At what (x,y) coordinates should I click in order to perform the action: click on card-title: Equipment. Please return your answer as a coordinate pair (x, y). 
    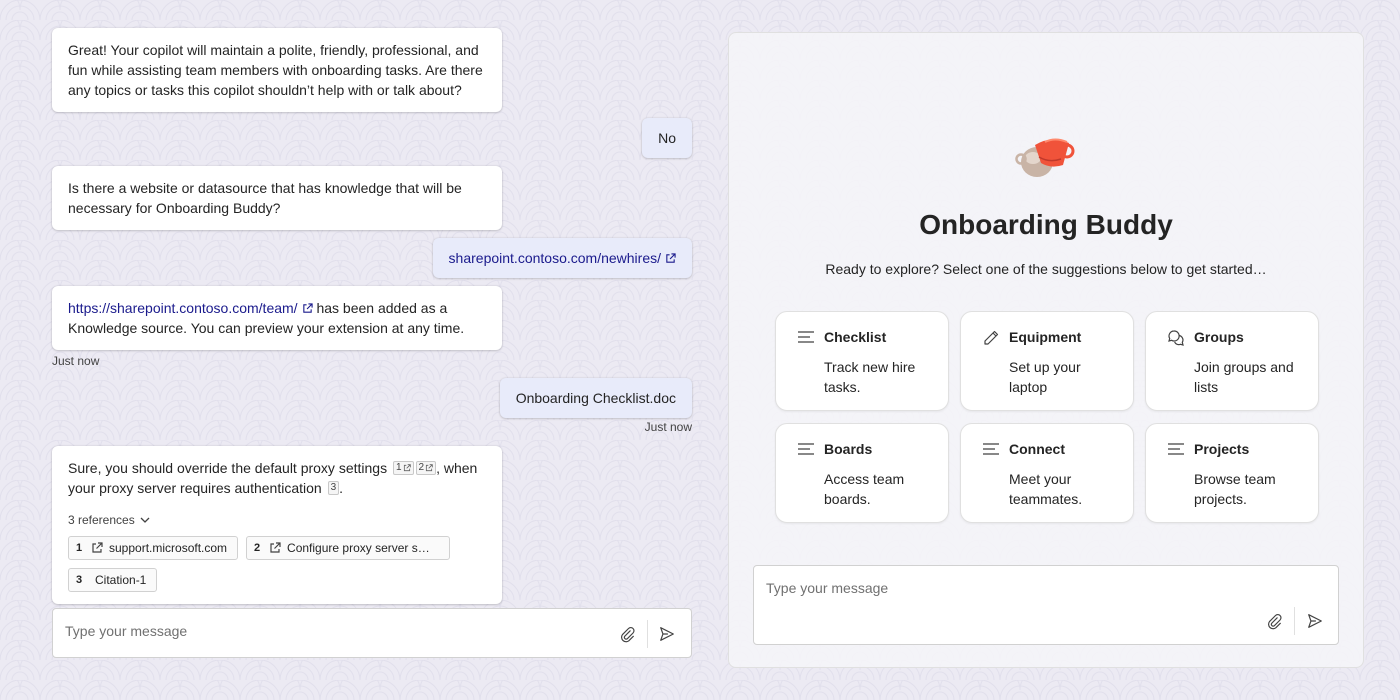
    Looking at the image, I should click on (1045, 337).